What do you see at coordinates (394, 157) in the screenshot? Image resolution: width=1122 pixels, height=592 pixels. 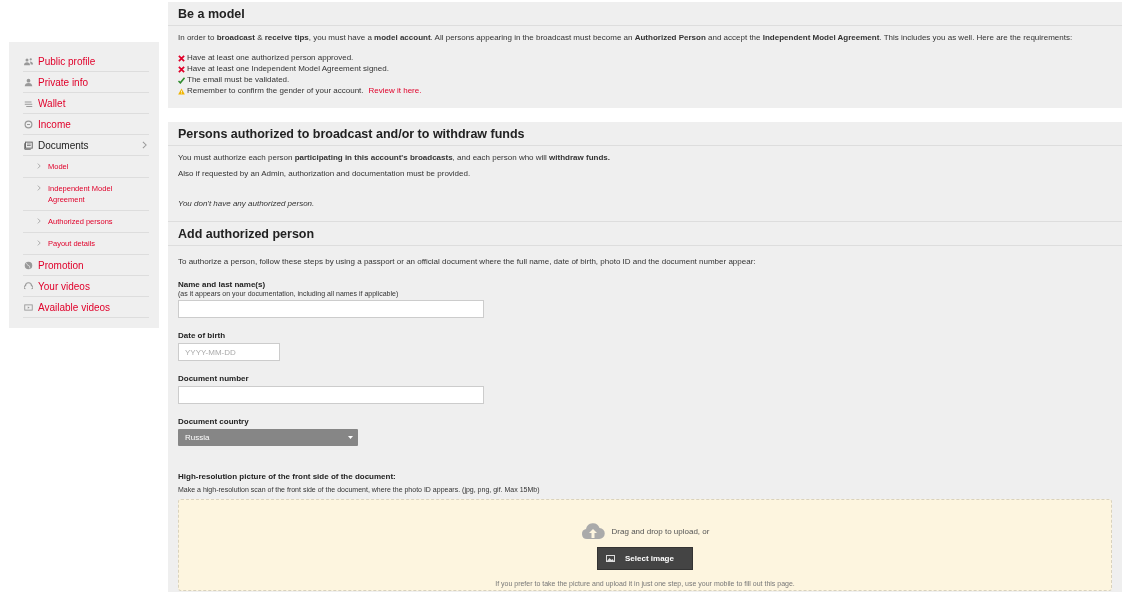 I see `info-text: You must authorize each person participating in this account's broadcasts, and each person who will withdraw funds.` at bounding box center [394, 157].